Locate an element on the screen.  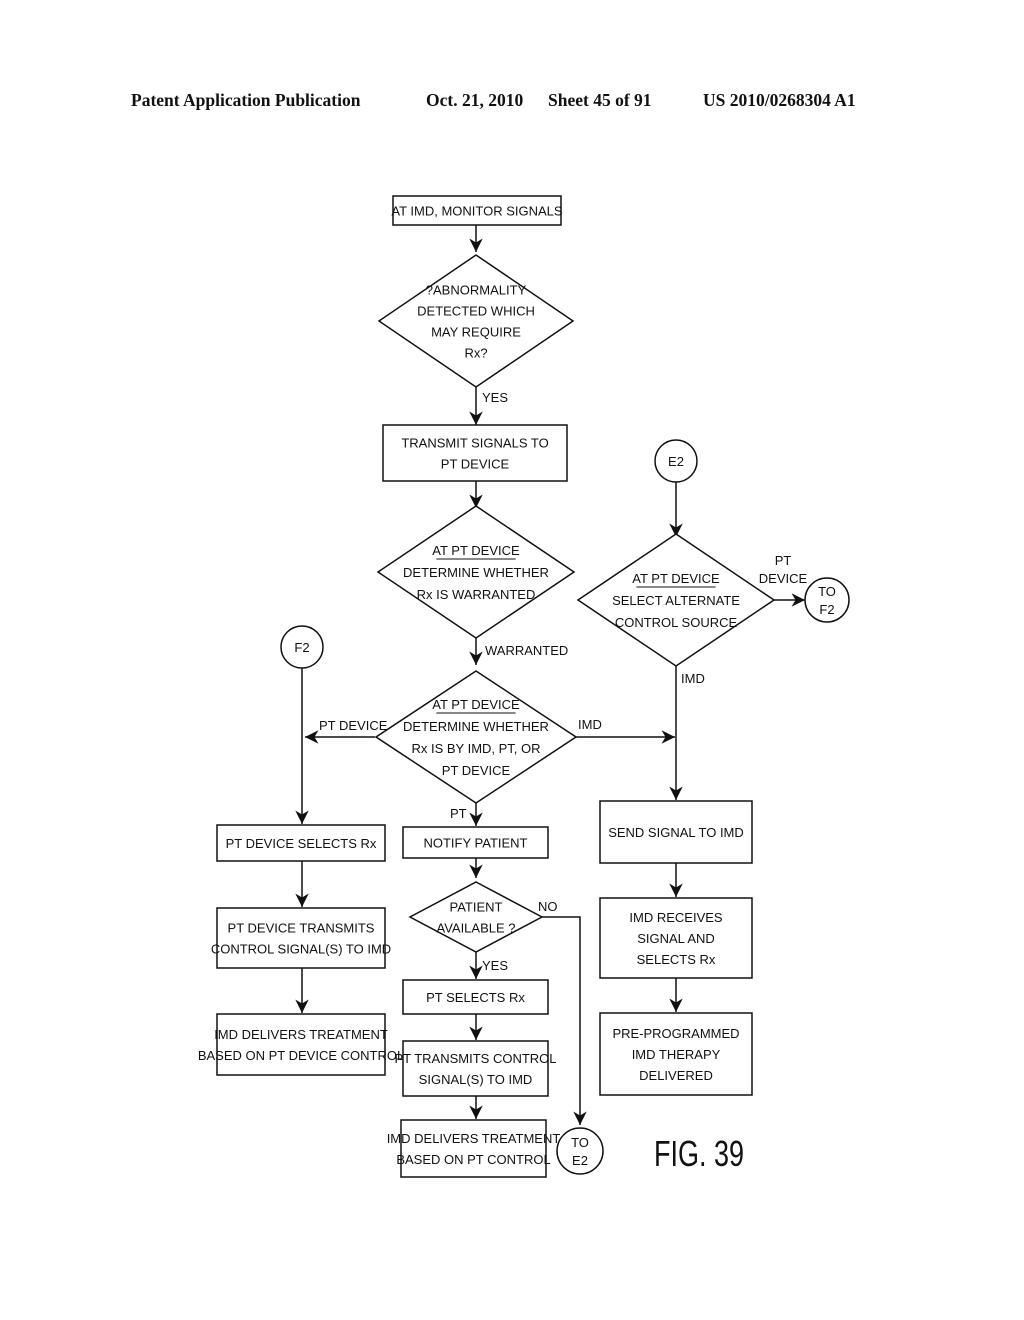
node-text: PRE-PROGRAMMED is located at coordinates (675, 1033).